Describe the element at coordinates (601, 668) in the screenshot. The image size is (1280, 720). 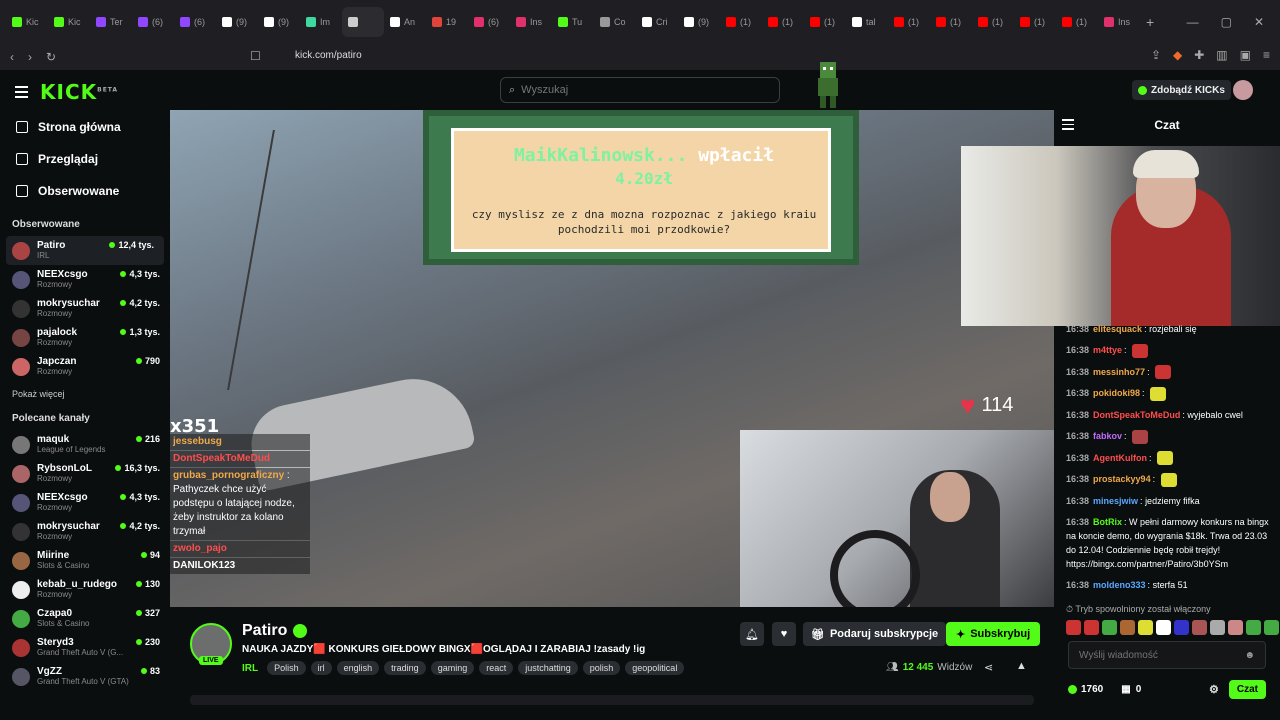
I see `stream-tag: polish` at that location.